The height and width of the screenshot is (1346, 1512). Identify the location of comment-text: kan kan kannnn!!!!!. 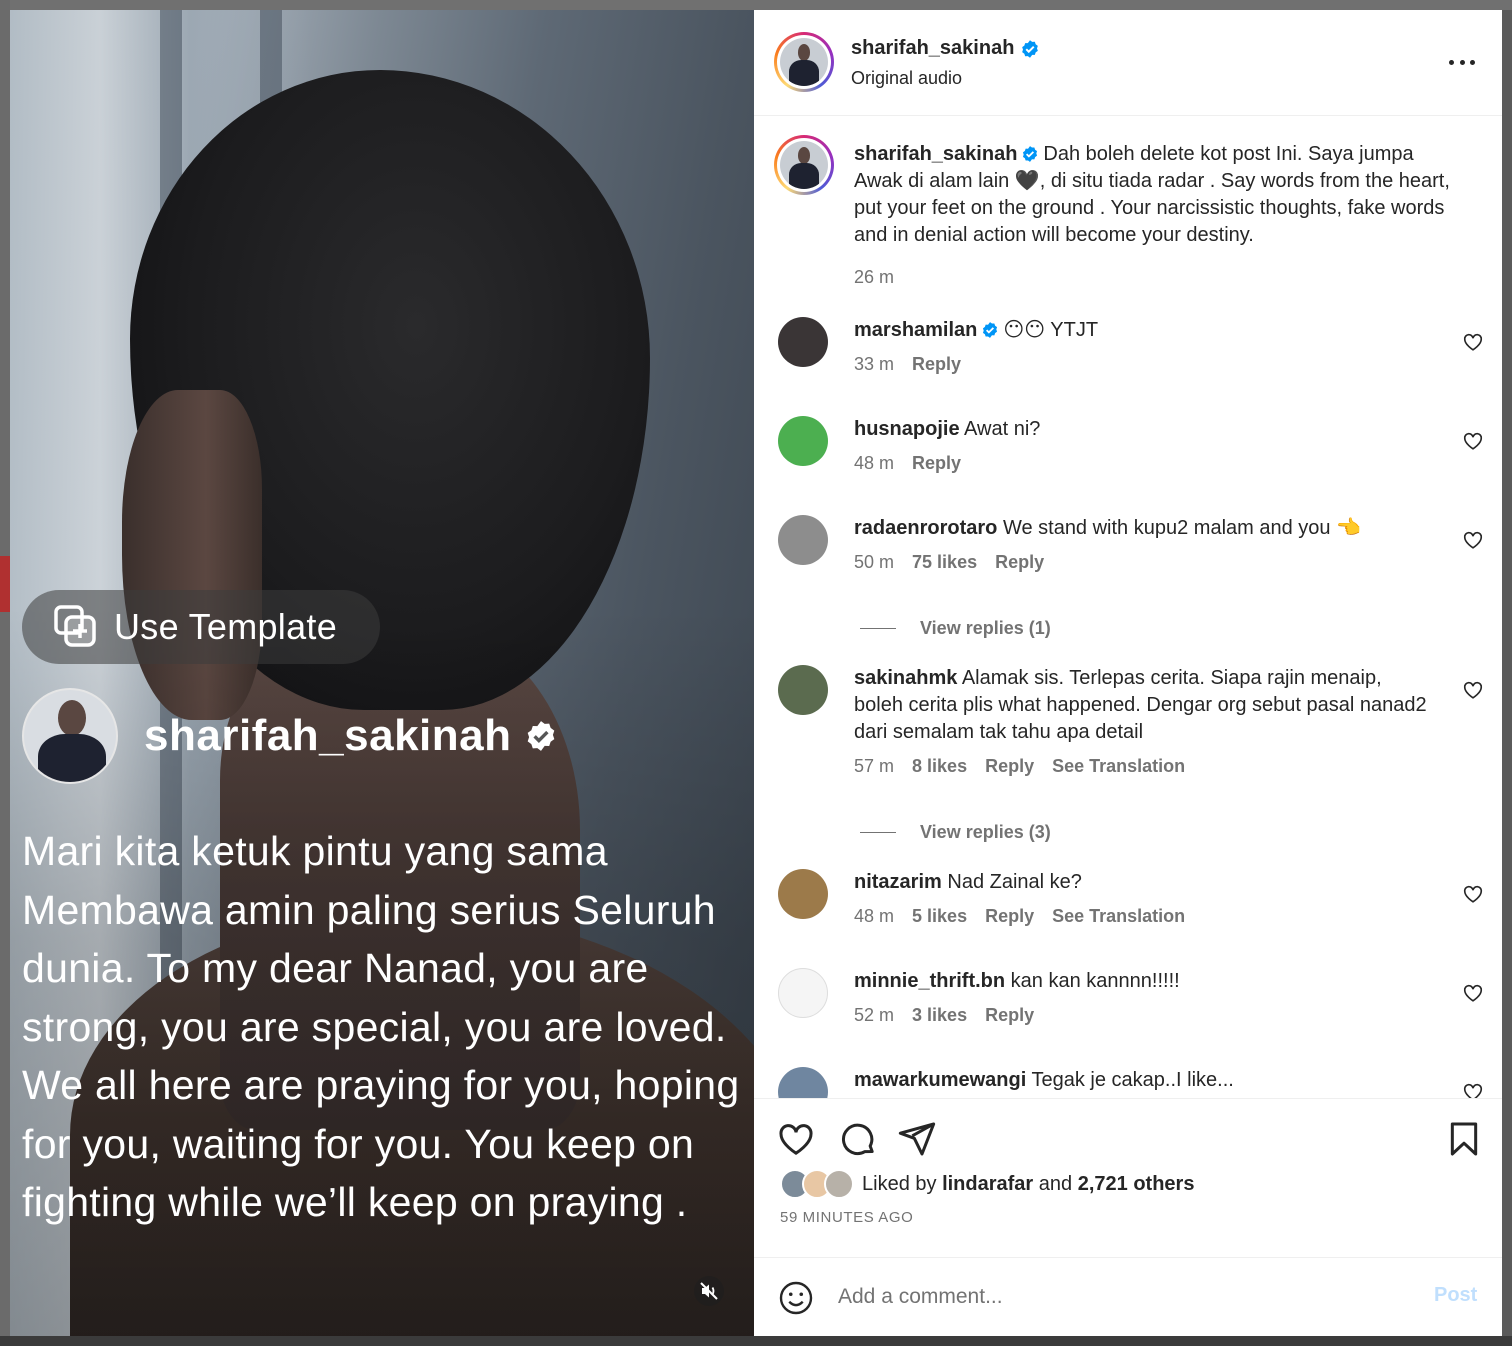
(1095, 981).